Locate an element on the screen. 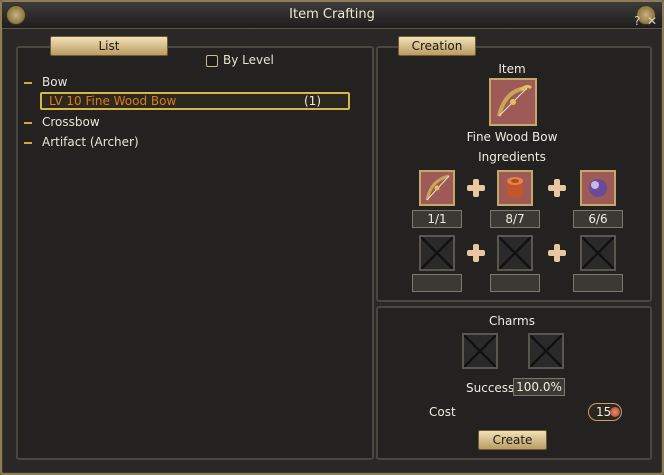 This screenshot has height=475, width=664. cost-label: Cost is located at coordinates (442, 412).